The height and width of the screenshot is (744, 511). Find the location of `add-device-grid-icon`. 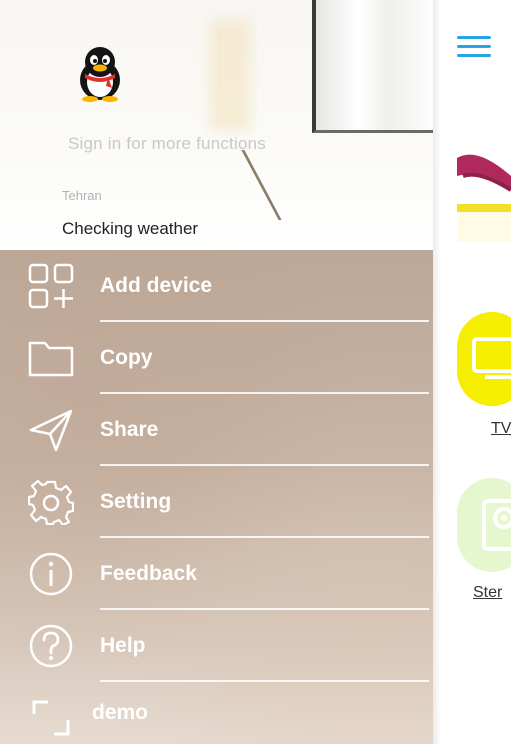

add-device-grid-icon is located at coordinates (51, 286).